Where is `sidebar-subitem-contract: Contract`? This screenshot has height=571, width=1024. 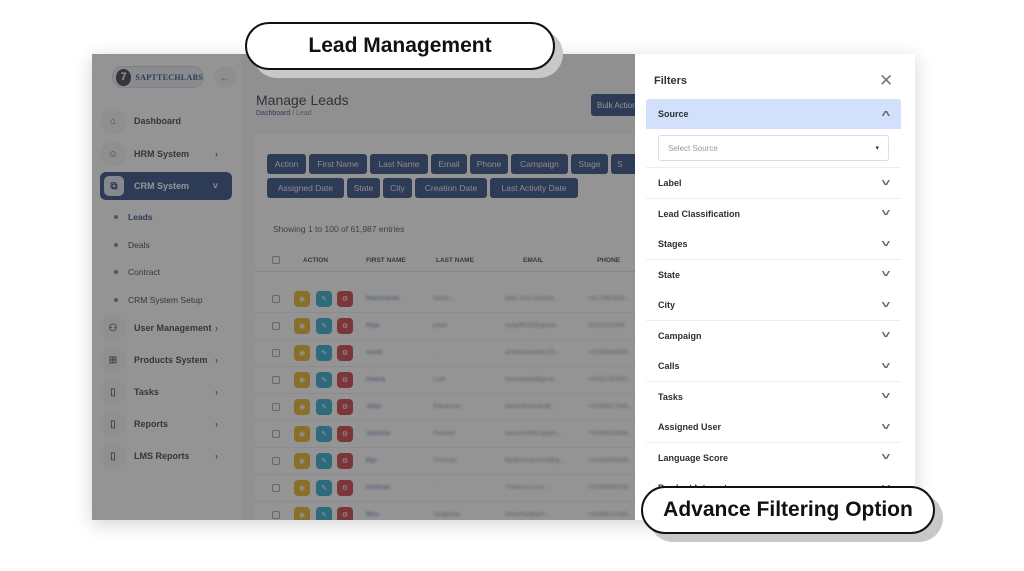
sidebar-subitem-contract: Contract is located at coordinates (137, 272).